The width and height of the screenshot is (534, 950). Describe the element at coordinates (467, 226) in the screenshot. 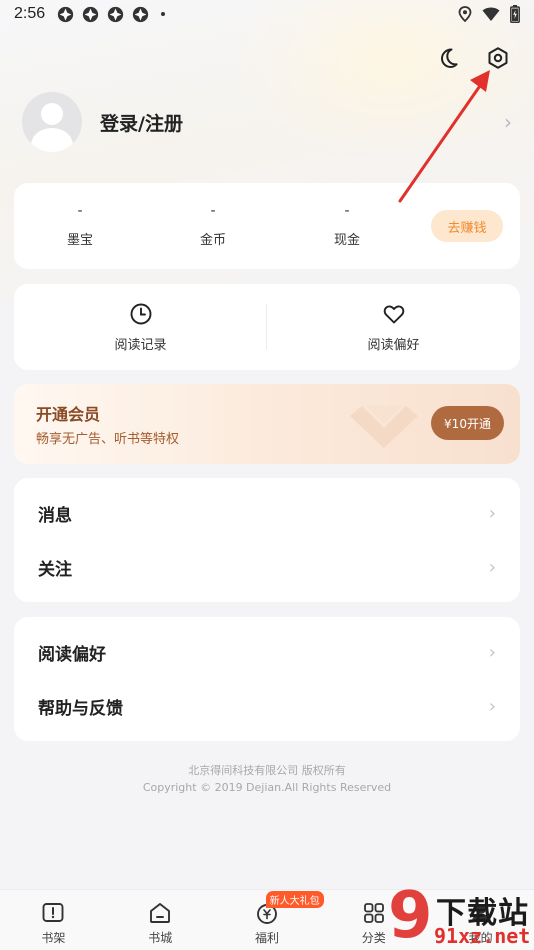

I see `earn-money-button: 去赚钱` at that location.